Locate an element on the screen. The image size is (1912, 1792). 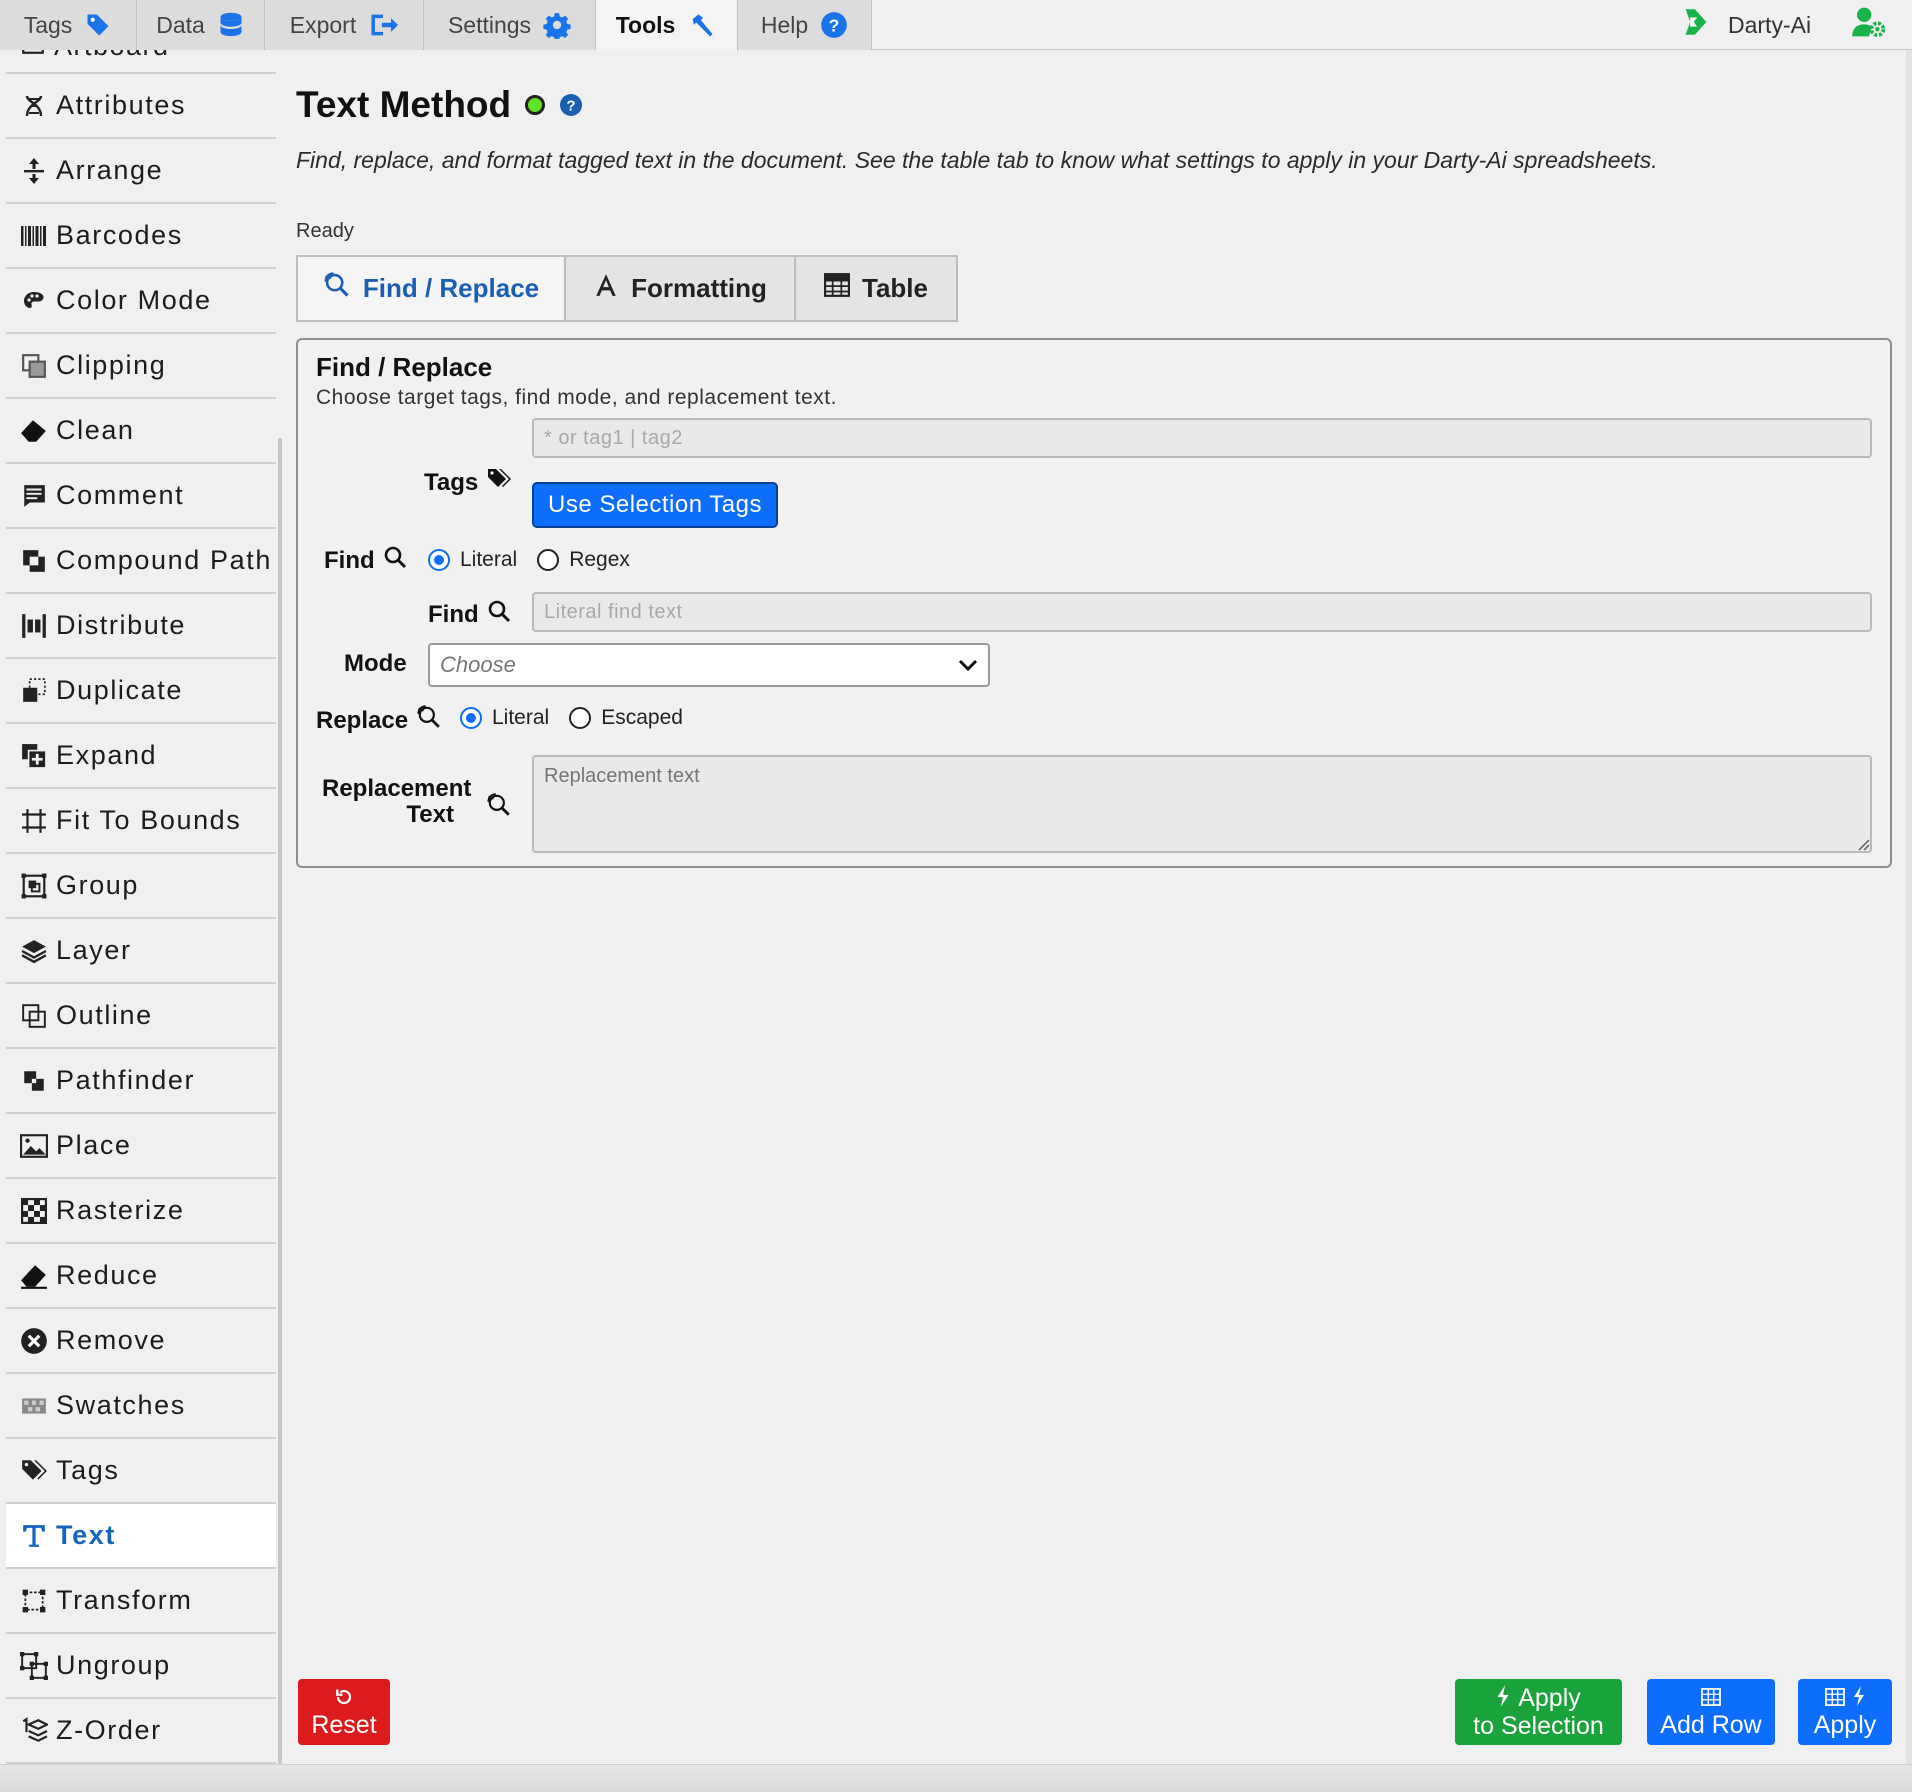
layers-icon is located at coordinates (34, 951).